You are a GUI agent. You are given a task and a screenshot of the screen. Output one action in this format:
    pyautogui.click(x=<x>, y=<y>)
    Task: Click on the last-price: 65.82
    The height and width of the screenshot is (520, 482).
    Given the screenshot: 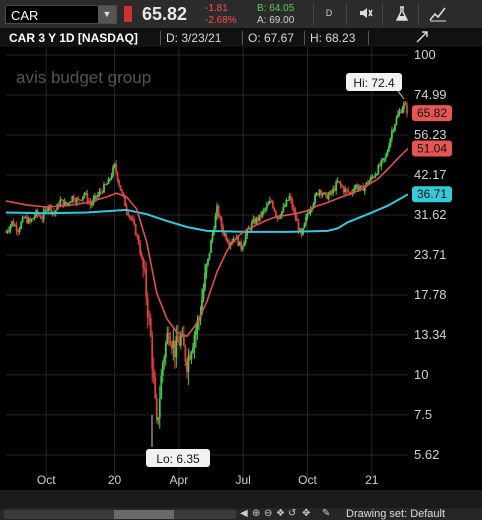 What is the action you would take?
    pyautogui.click(x=165, y=14)
    